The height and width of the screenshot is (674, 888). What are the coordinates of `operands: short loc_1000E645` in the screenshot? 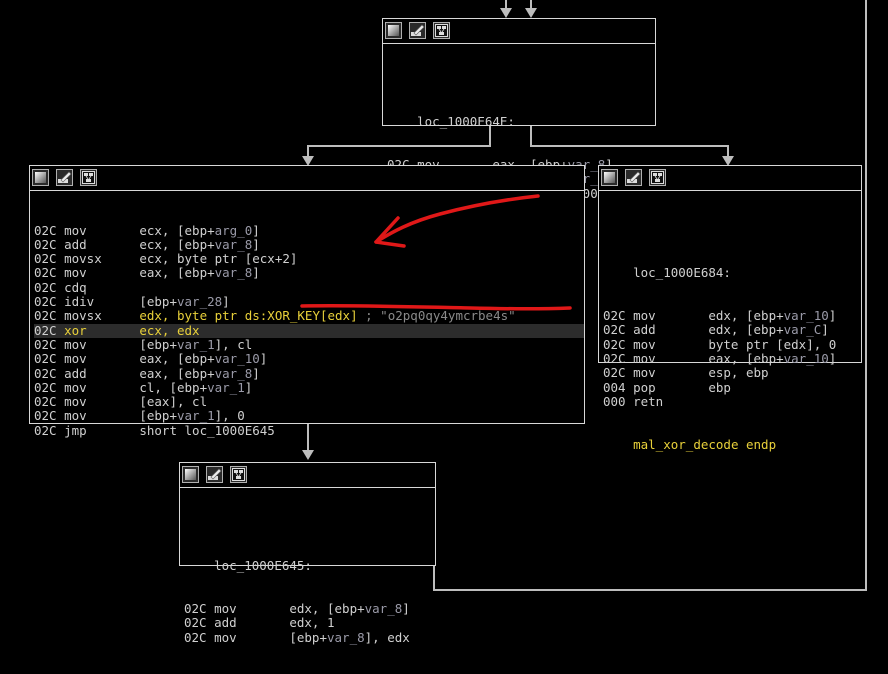 It's located at (206, 430).